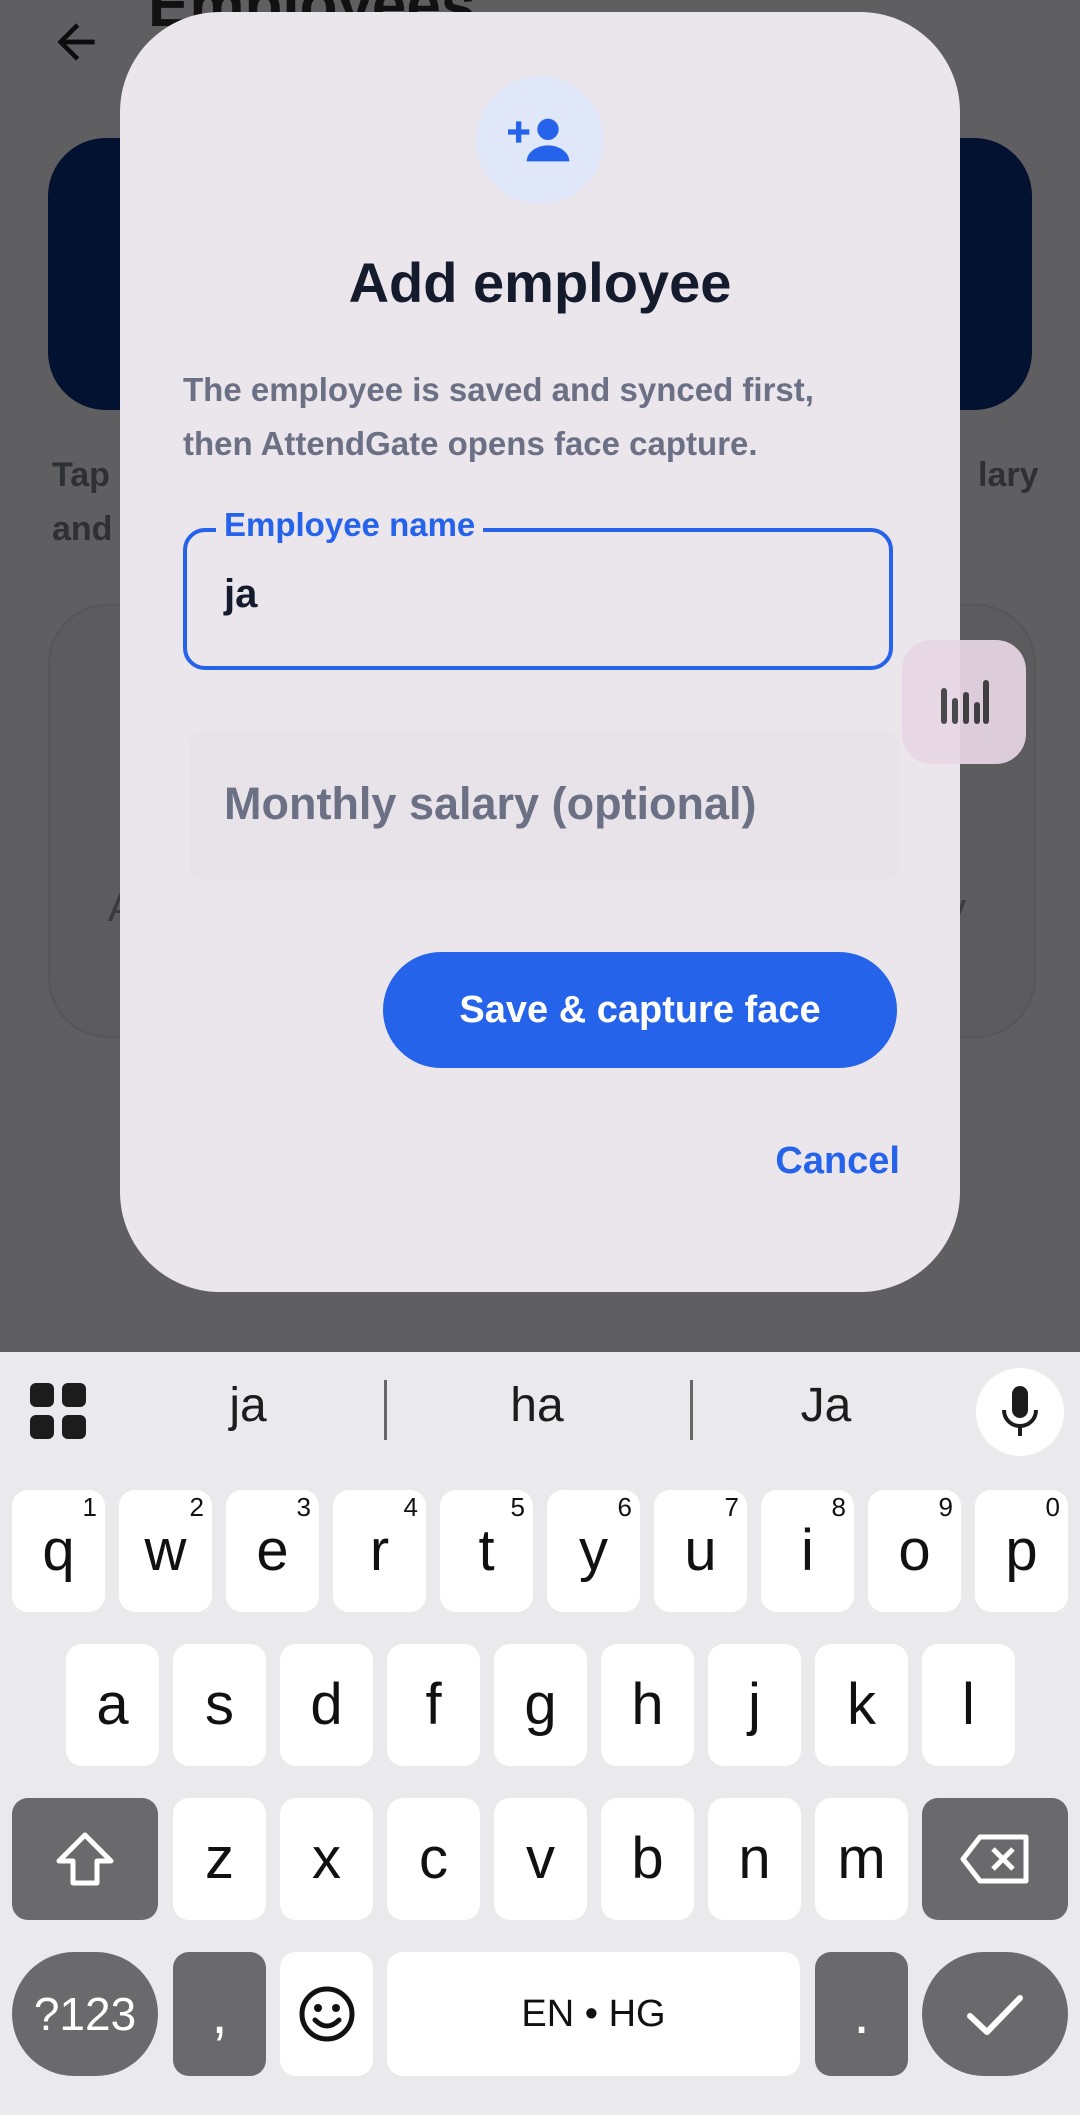  Describe the element at coordinates (85, 2014) in the screenshot. I see `symbols-key: ?123` at that location.